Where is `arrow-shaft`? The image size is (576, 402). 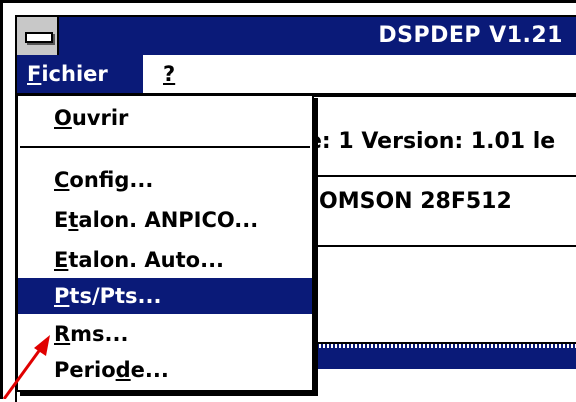
arrow-shaft is located at coordinates (24, 371).